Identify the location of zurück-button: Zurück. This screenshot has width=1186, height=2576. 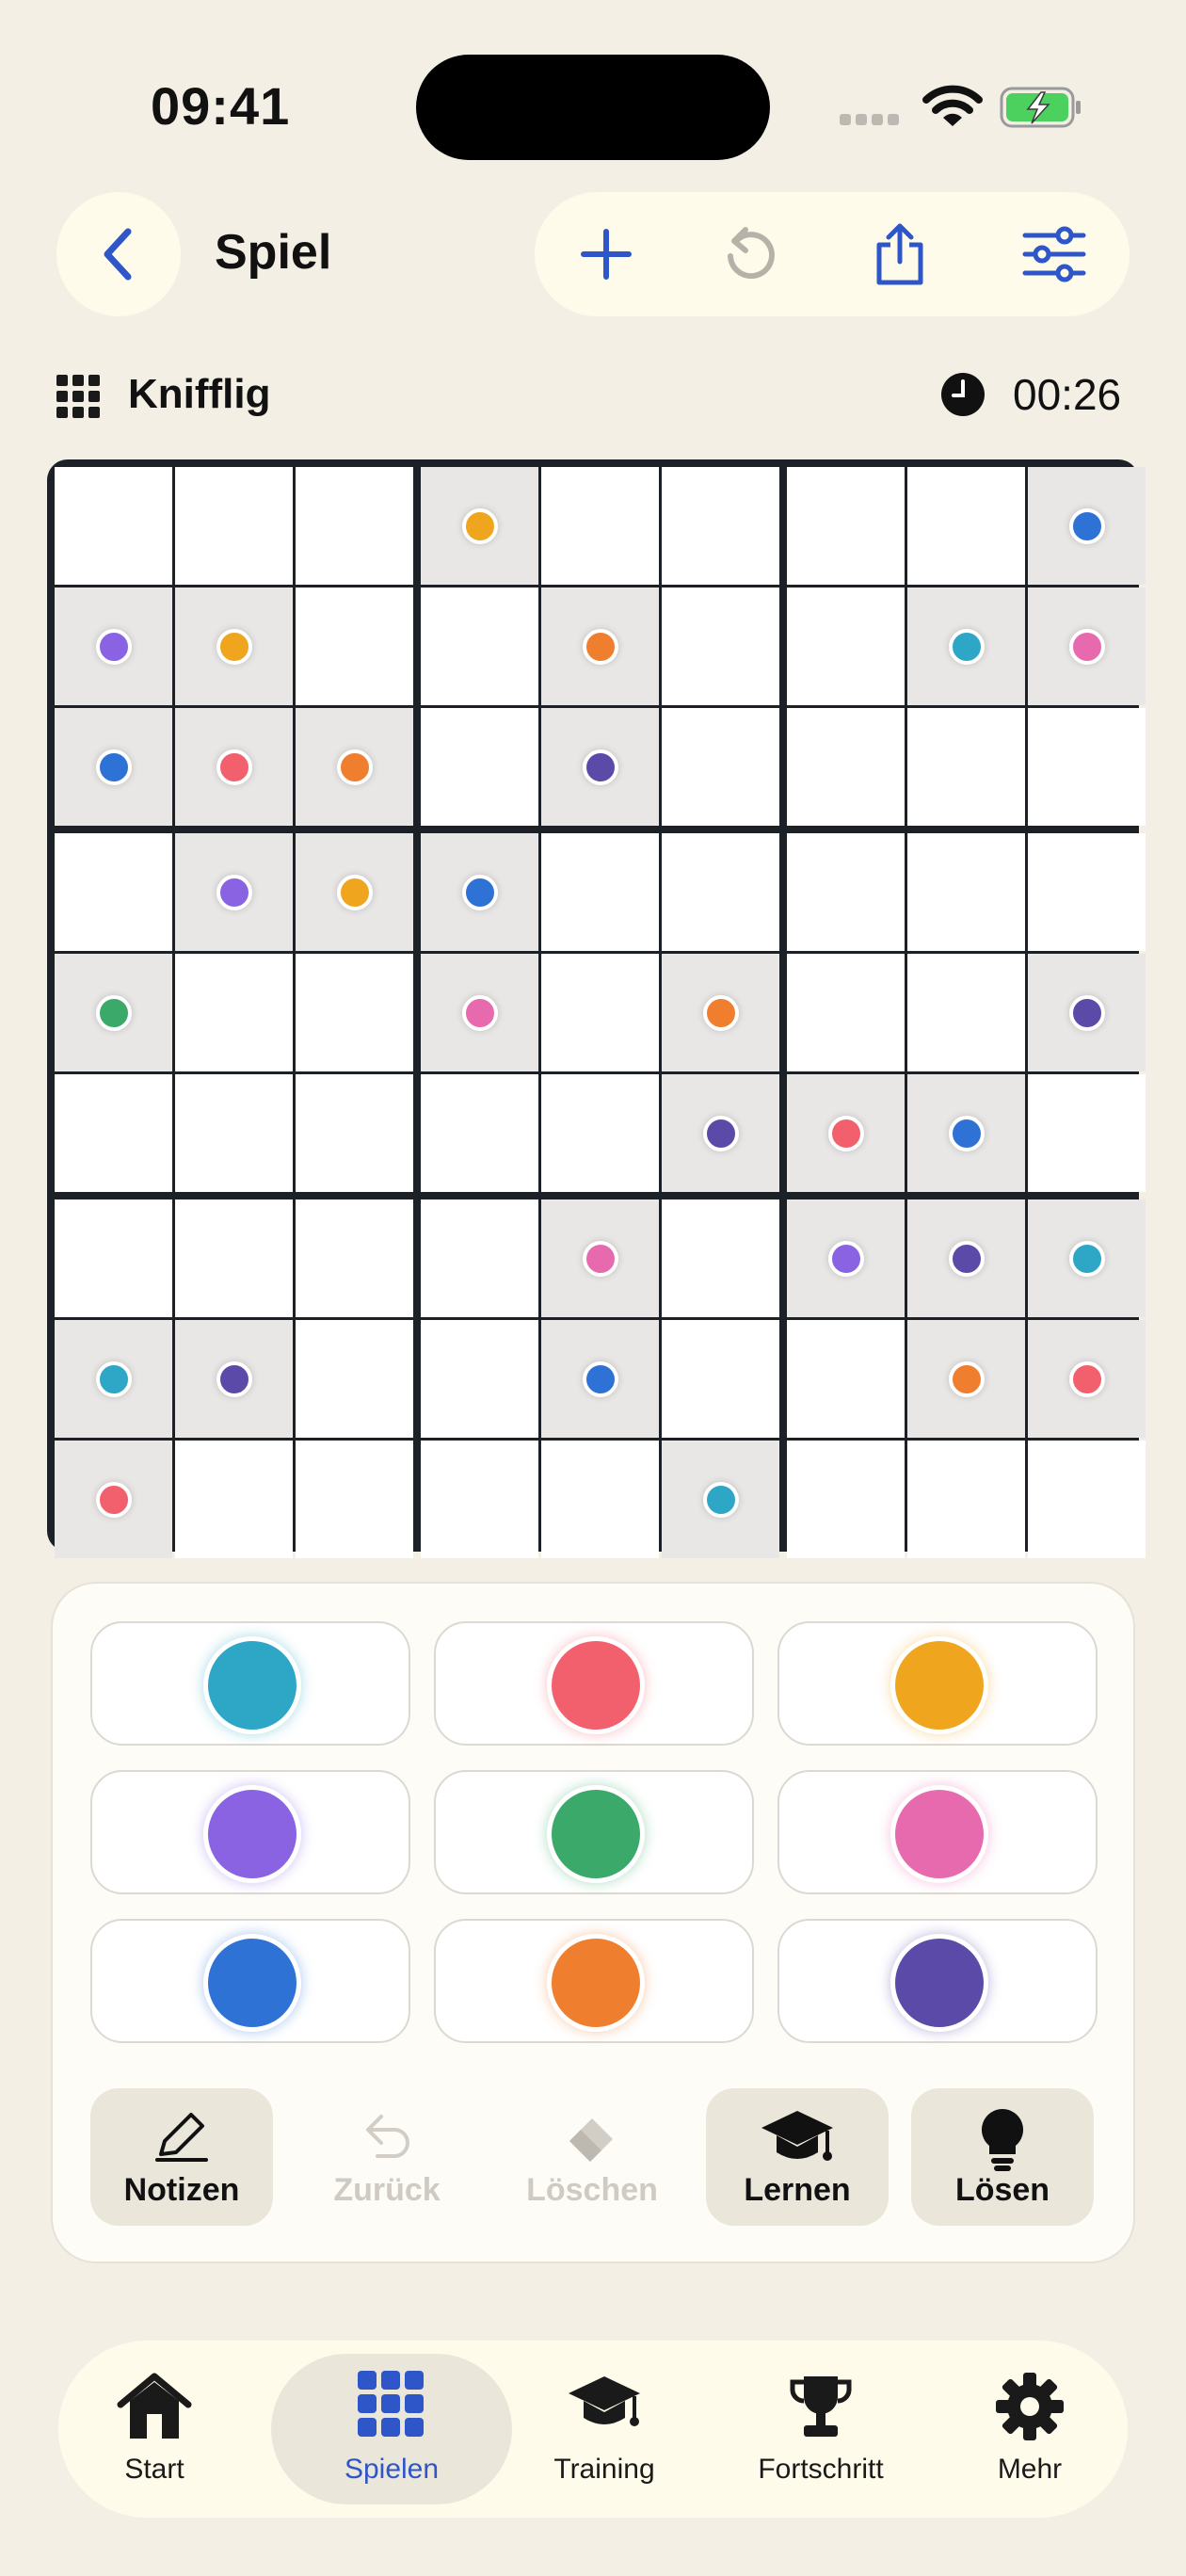
(387, 2157).